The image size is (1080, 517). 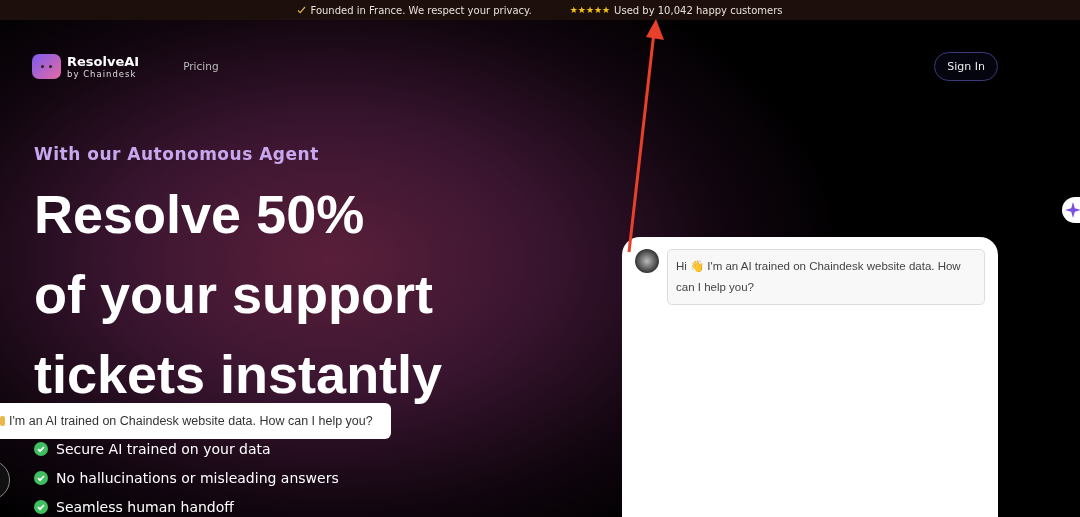 I want to click on privacy-note: Founded in France. We respect your privacy., so click(x=421, y=10).